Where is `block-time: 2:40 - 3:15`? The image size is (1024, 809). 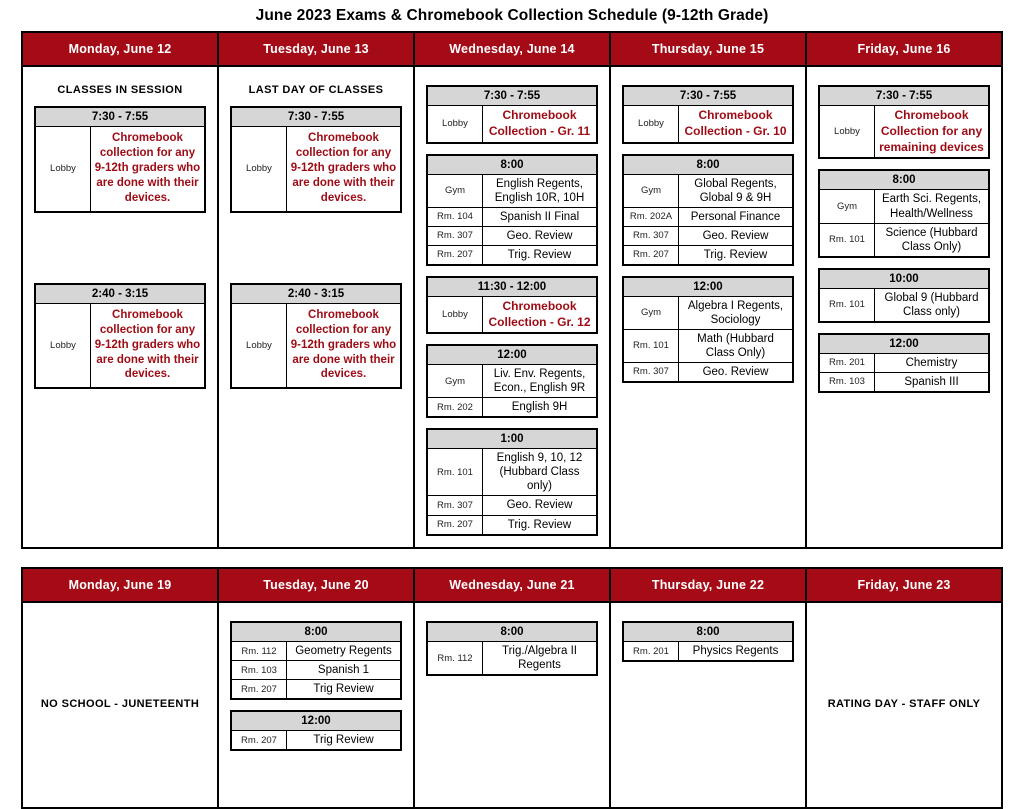 block-time: 2:40 - 3:15 is located at coordinates (316, 294).